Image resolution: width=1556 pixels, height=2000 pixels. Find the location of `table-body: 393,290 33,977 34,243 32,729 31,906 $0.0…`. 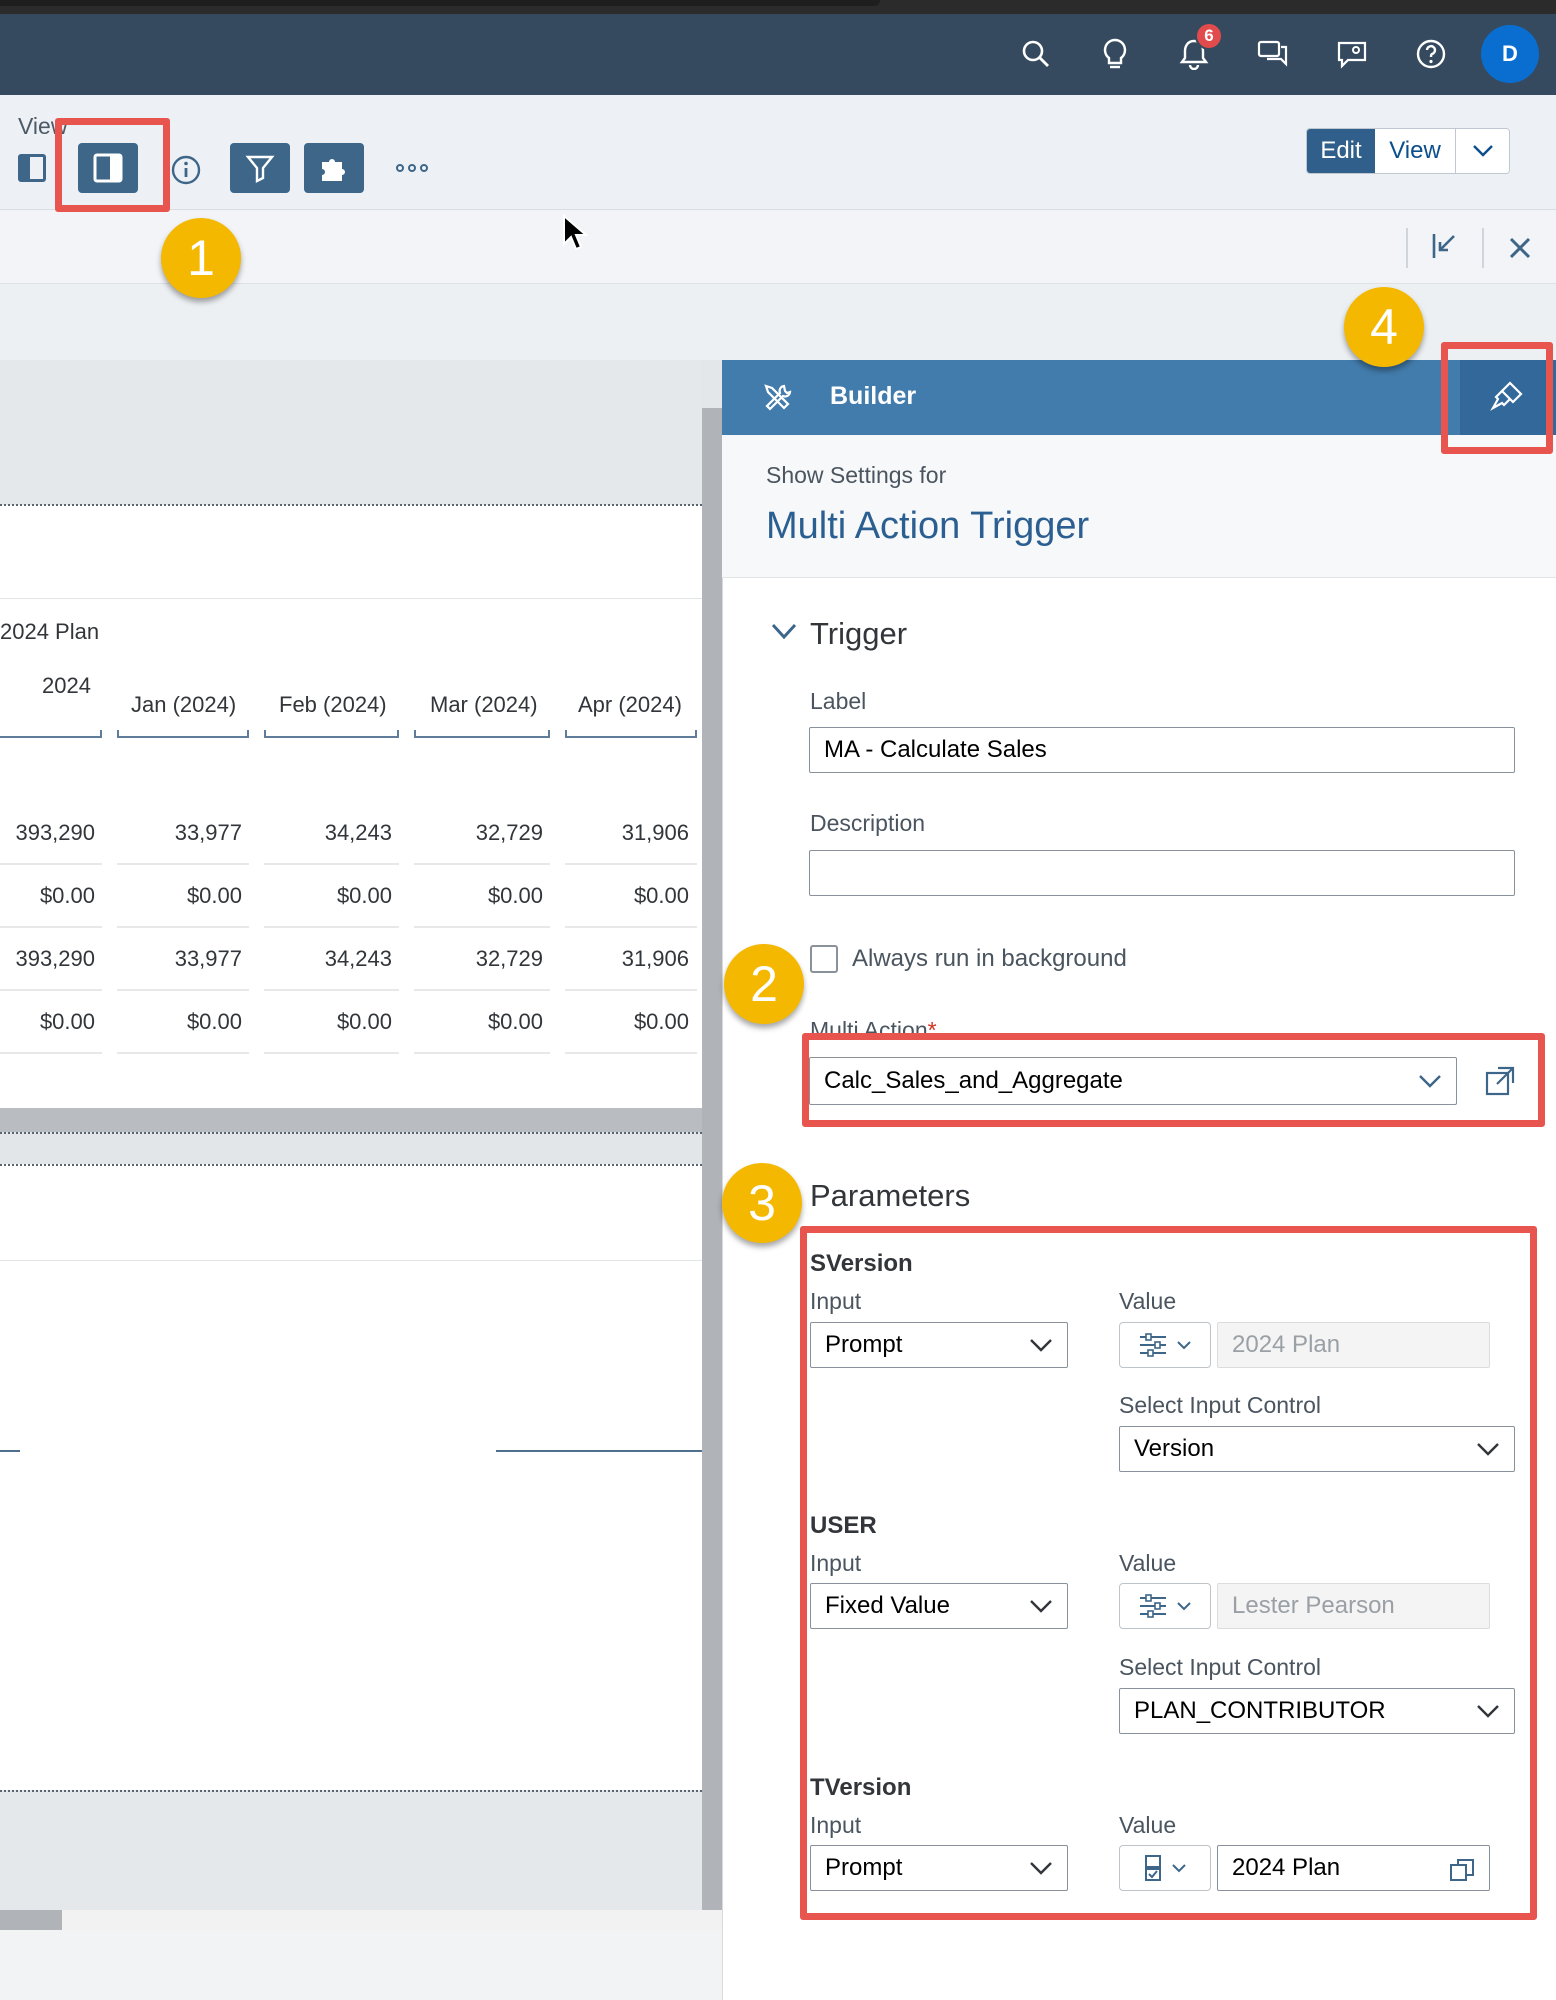

table-body: 393,290 33,977 34,243 32,729 31,906 $0.0… is located at coordinates (351, 940).